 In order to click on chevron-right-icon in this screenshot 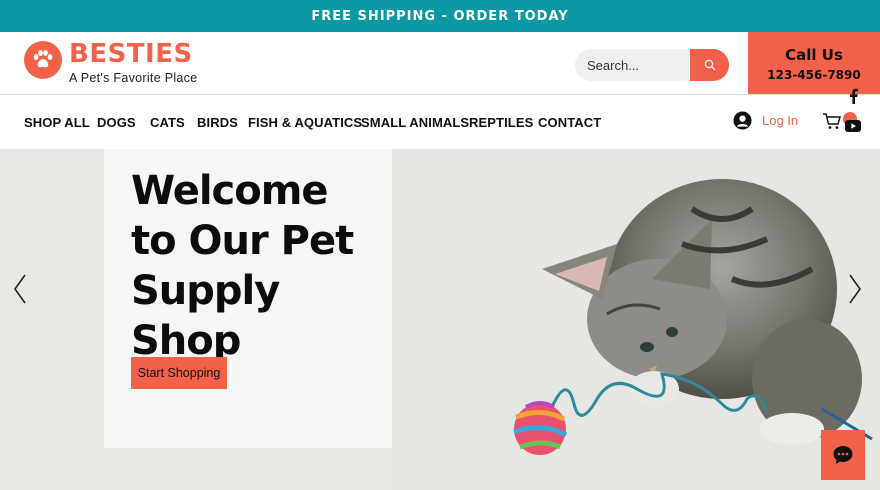, I will do `click(855, 289)`.